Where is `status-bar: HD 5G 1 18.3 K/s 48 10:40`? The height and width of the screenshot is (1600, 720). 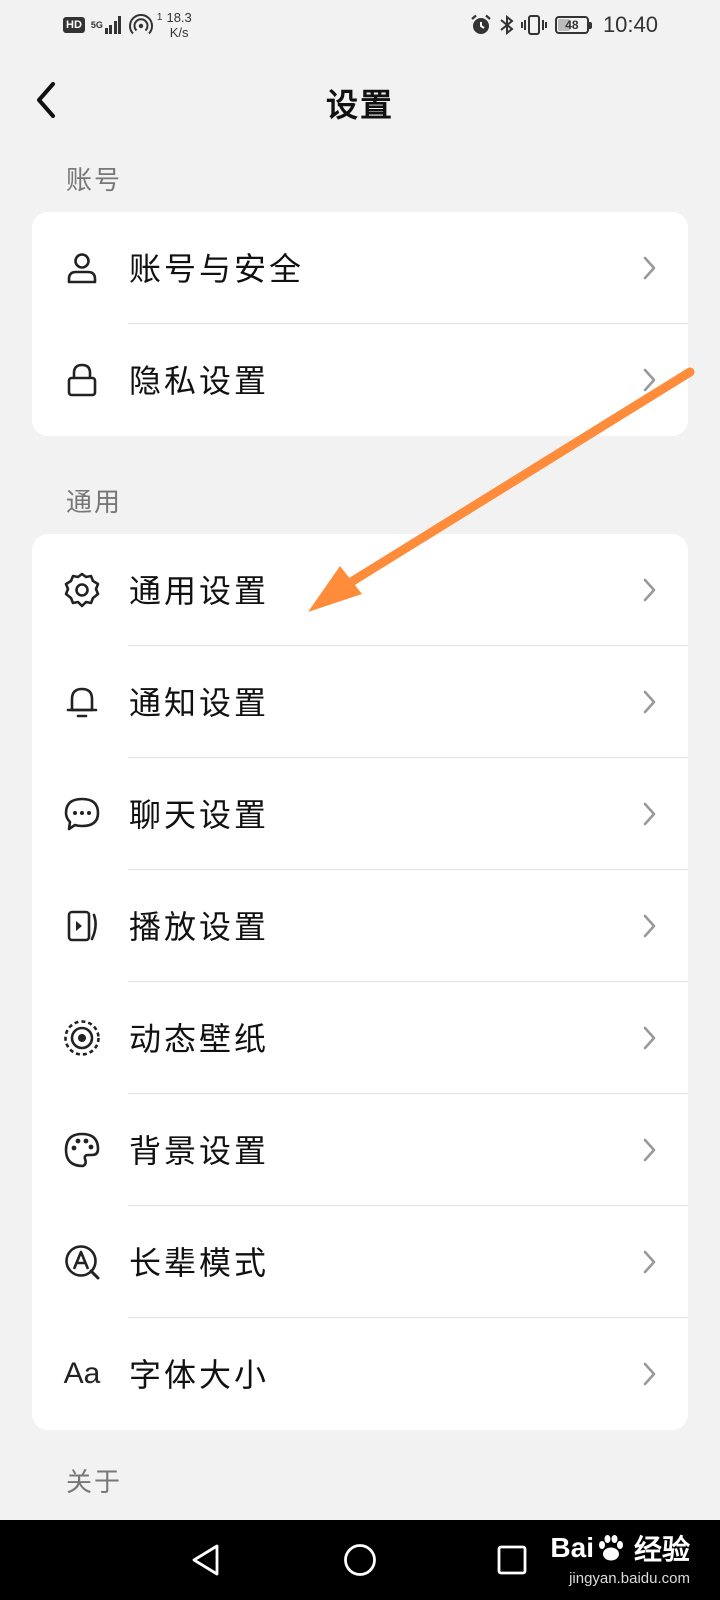
status-bar: HD 5G 1 18.3 K/s 48 10:40 is located at coordinates (360, 25).